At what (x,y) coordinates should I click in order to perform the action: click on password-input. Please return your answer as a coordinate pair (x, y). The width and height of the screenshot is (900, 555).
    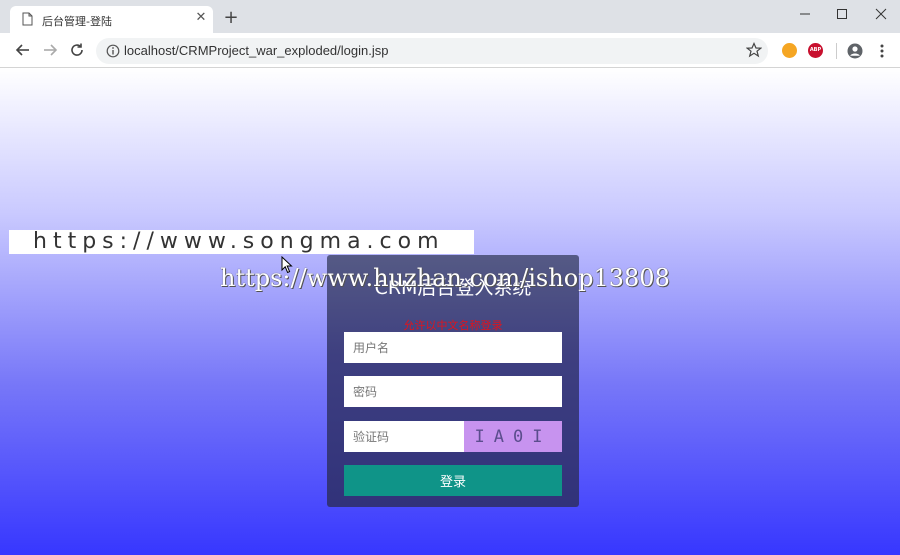
    Looking at the image, I should click on (453, 391).